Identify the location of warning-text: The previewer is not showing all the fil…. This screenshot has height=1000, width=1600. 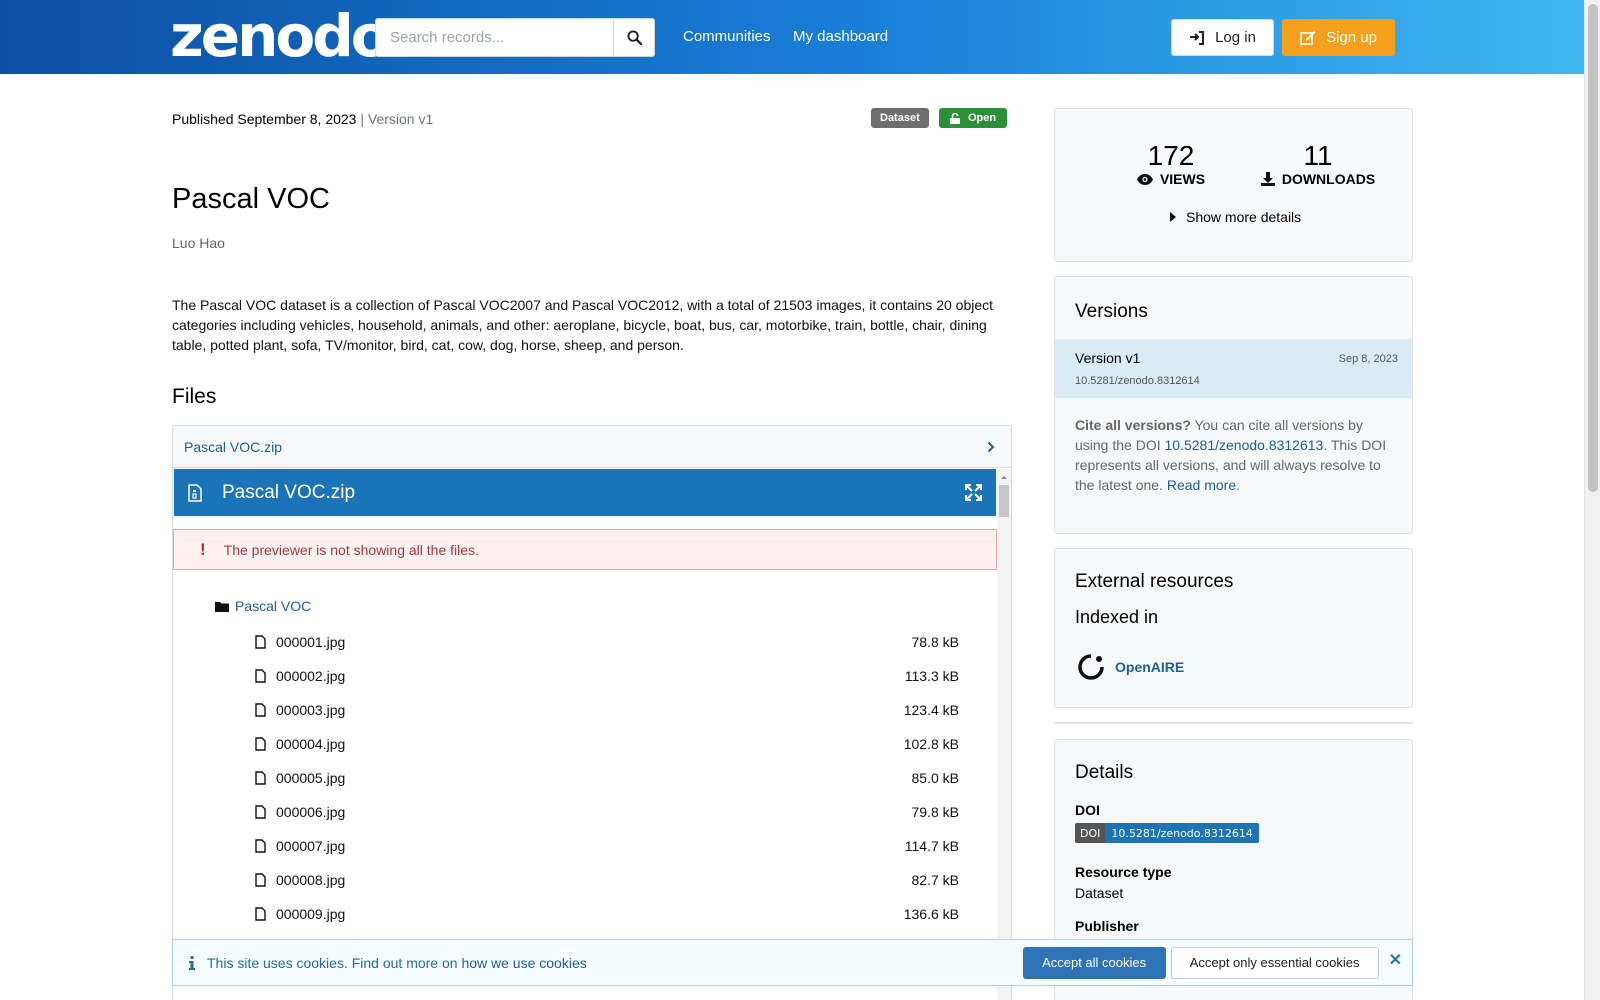
(351, 549).